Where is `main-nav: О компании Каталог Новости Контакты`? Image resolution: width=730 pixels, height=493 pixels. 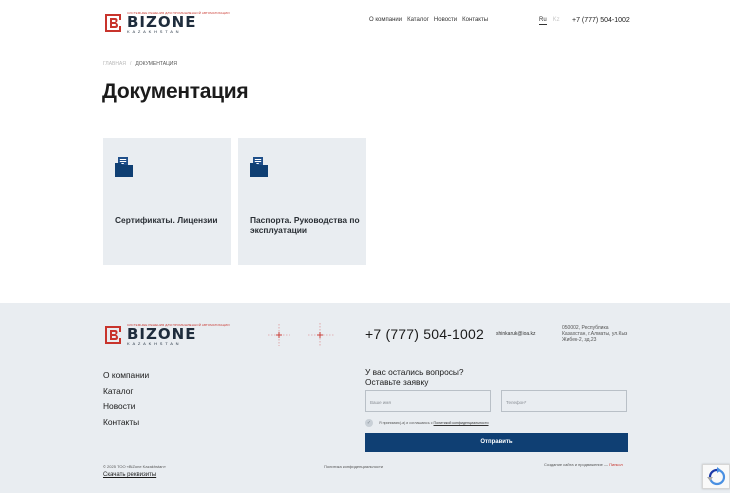 main-nav: О компании Каталог Новости Контакты is located at coordinates (428, 20).